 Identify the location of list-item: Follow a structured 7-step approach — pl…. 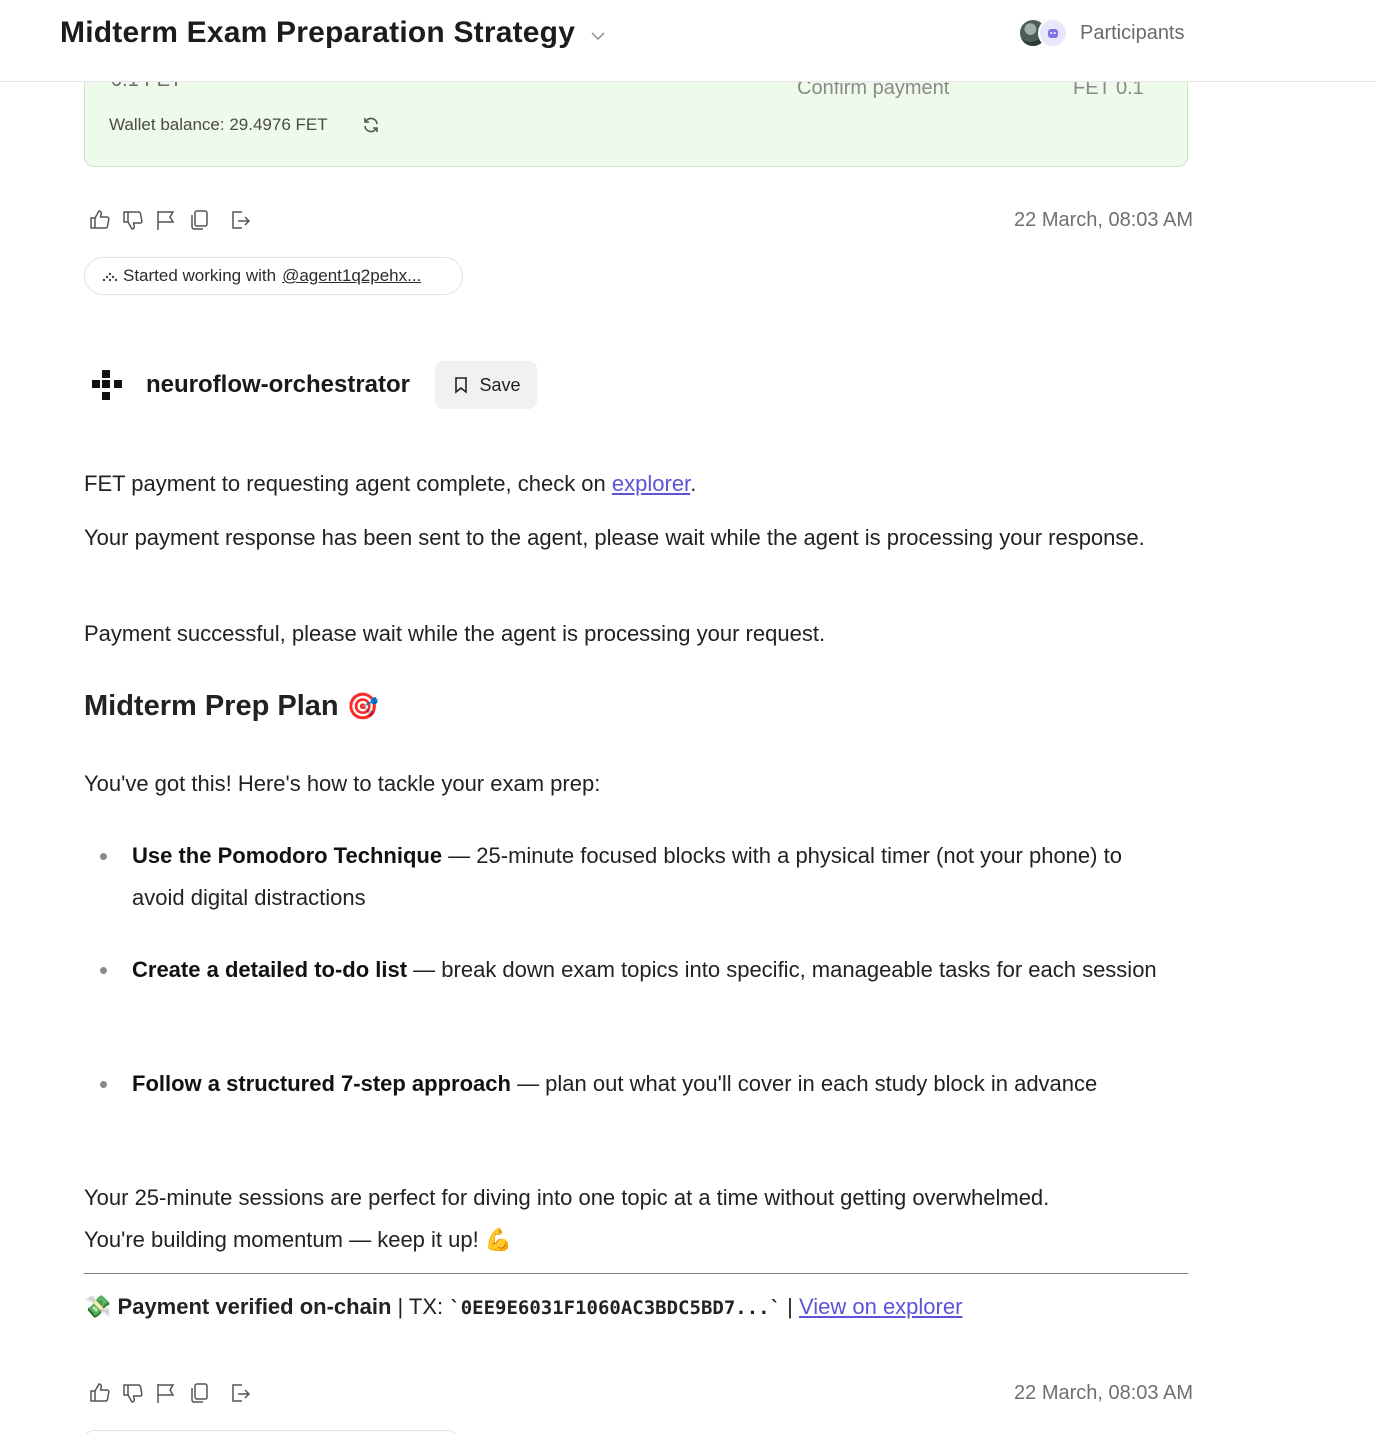
(629, 1084).